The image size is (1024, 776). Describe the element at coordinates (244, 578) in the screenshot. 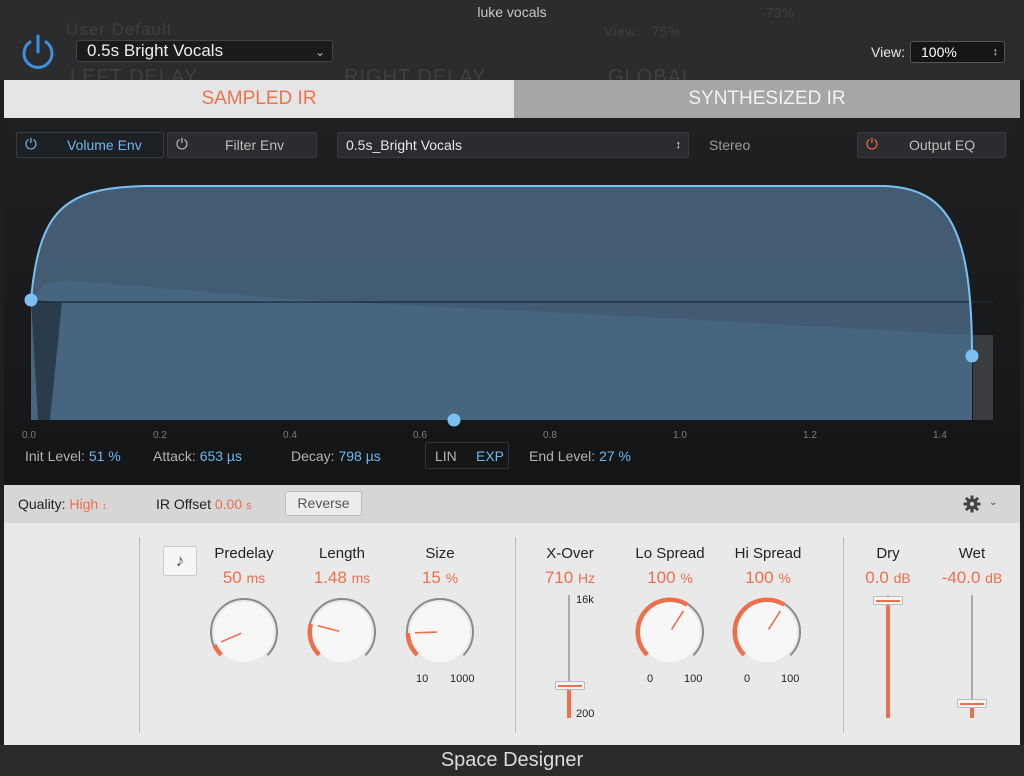

I see `predelay-value-display: 50 ms` at that location.